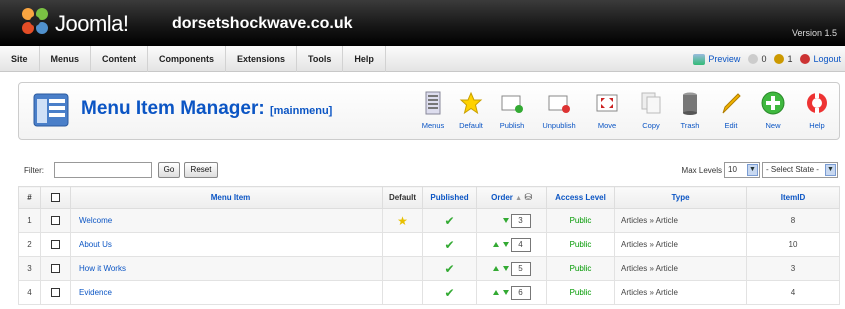  What do you see at coordinates (511, 197) in the screenshot?
I see `col-order: Order ▲ ⛁` at bounding box center [511, 197].